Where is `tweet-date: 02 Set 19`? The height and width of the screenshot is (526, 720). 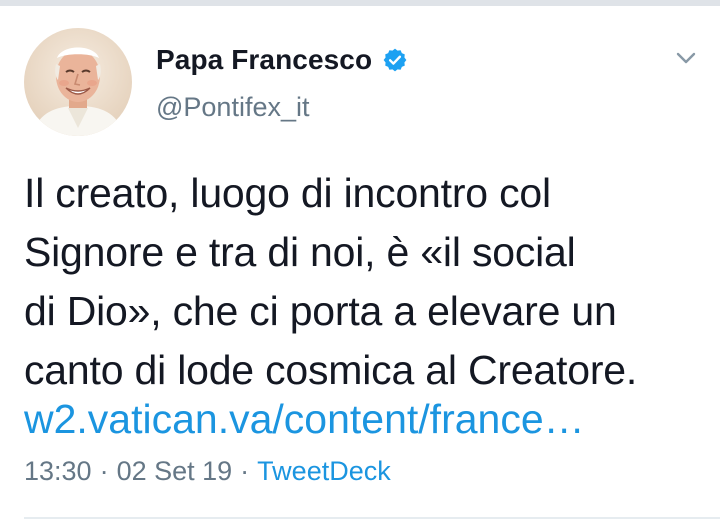
tweet-date: 02 Set 19 is located at coordinates (175, 471).